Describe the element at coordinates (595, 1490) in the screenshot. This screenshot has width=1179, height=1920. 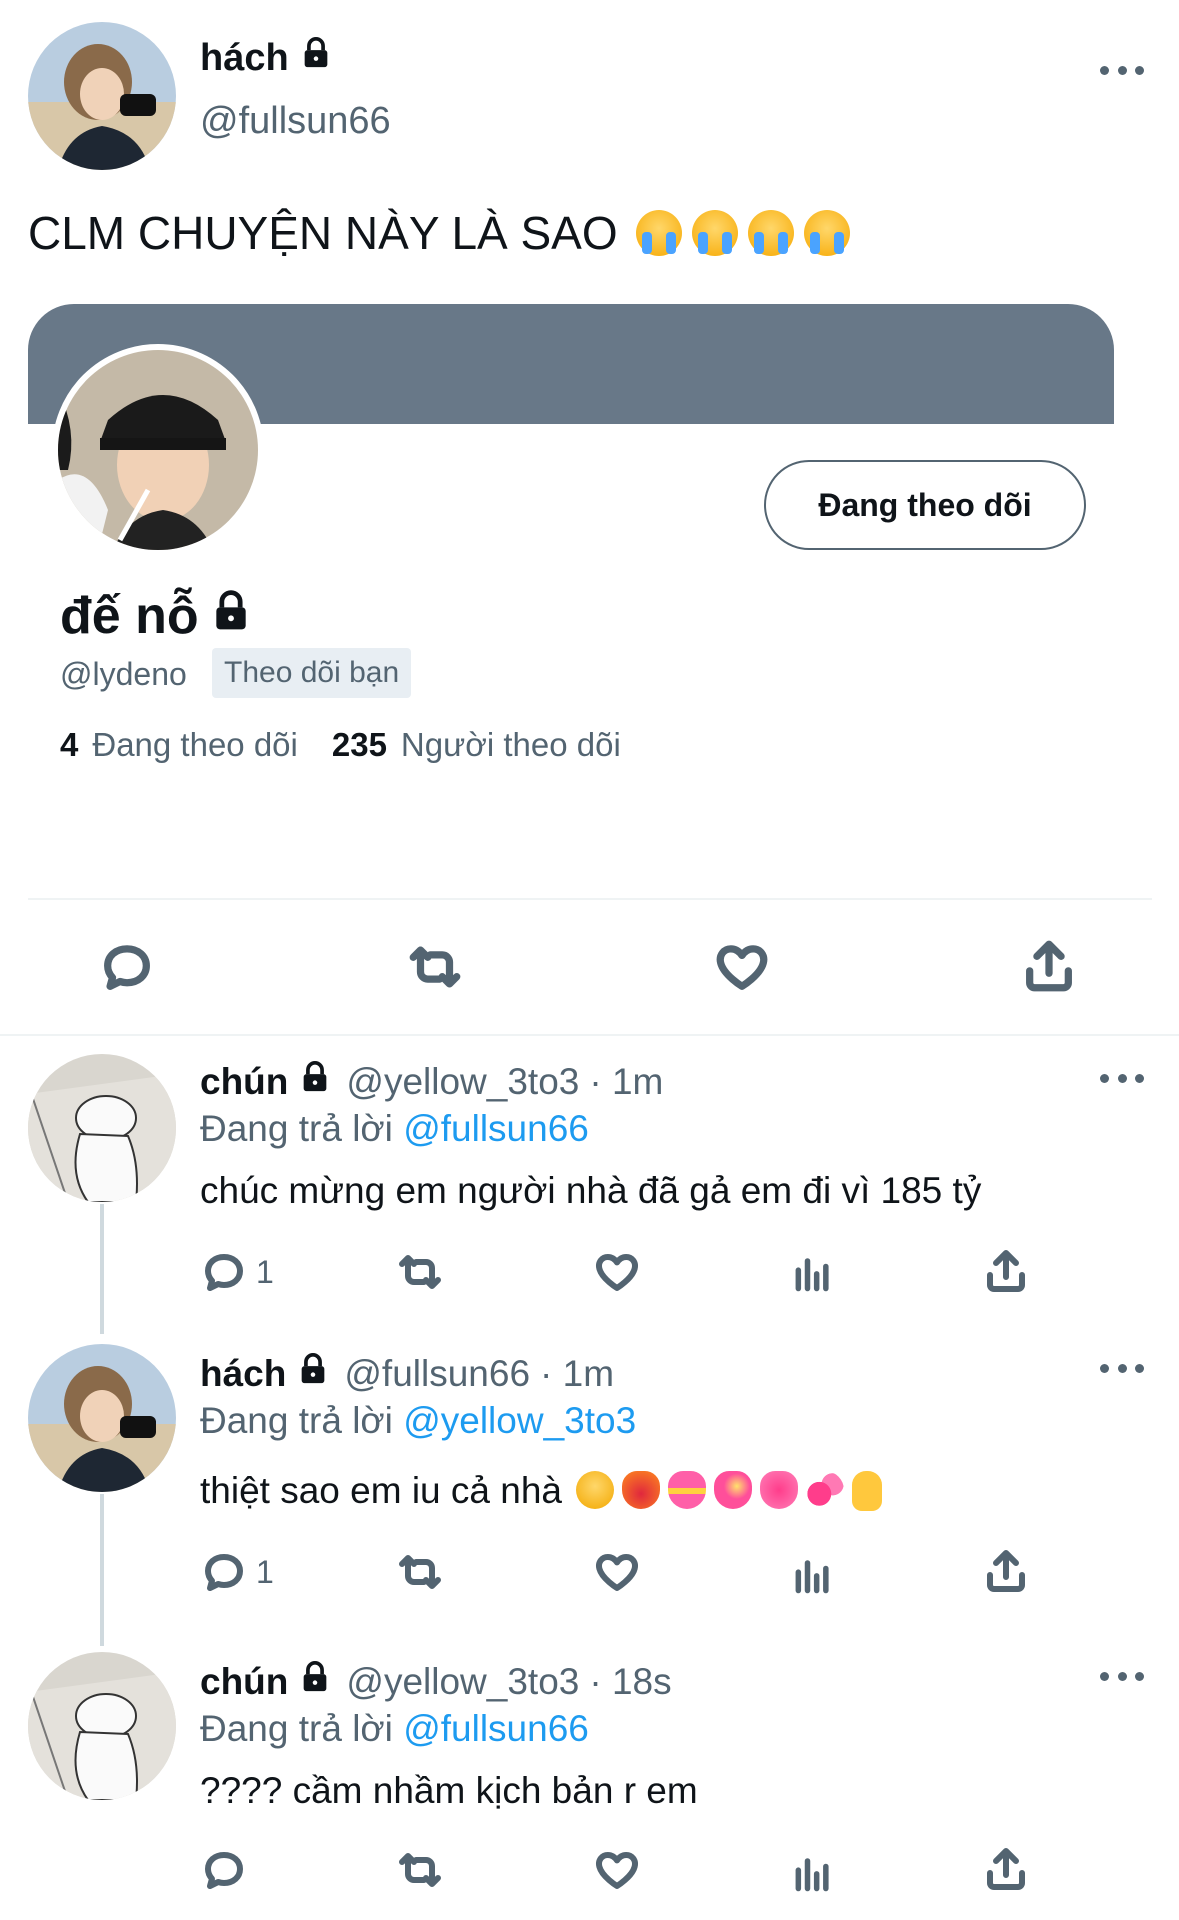
I see `pleading-face-icon` at that location.